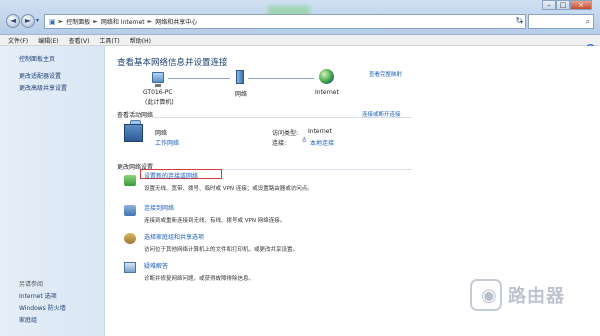  What do you see at coordinates (43, 87) in the screenshot?
I see `sidebar-change-advanced-sharing: 更改高级共享设置` at bounding box center [43, 87].